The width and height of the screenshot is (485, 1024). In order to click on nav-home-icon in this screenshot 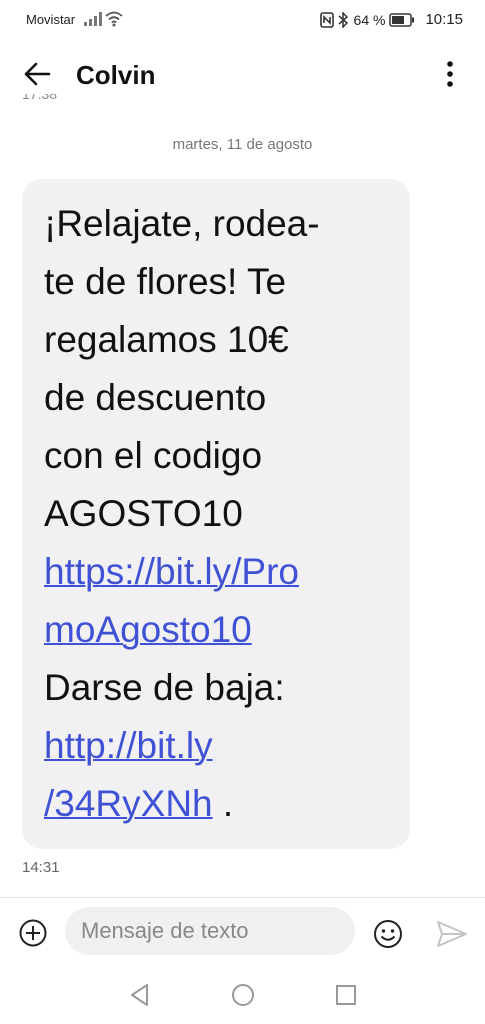, I will do `click(243, 995)`.